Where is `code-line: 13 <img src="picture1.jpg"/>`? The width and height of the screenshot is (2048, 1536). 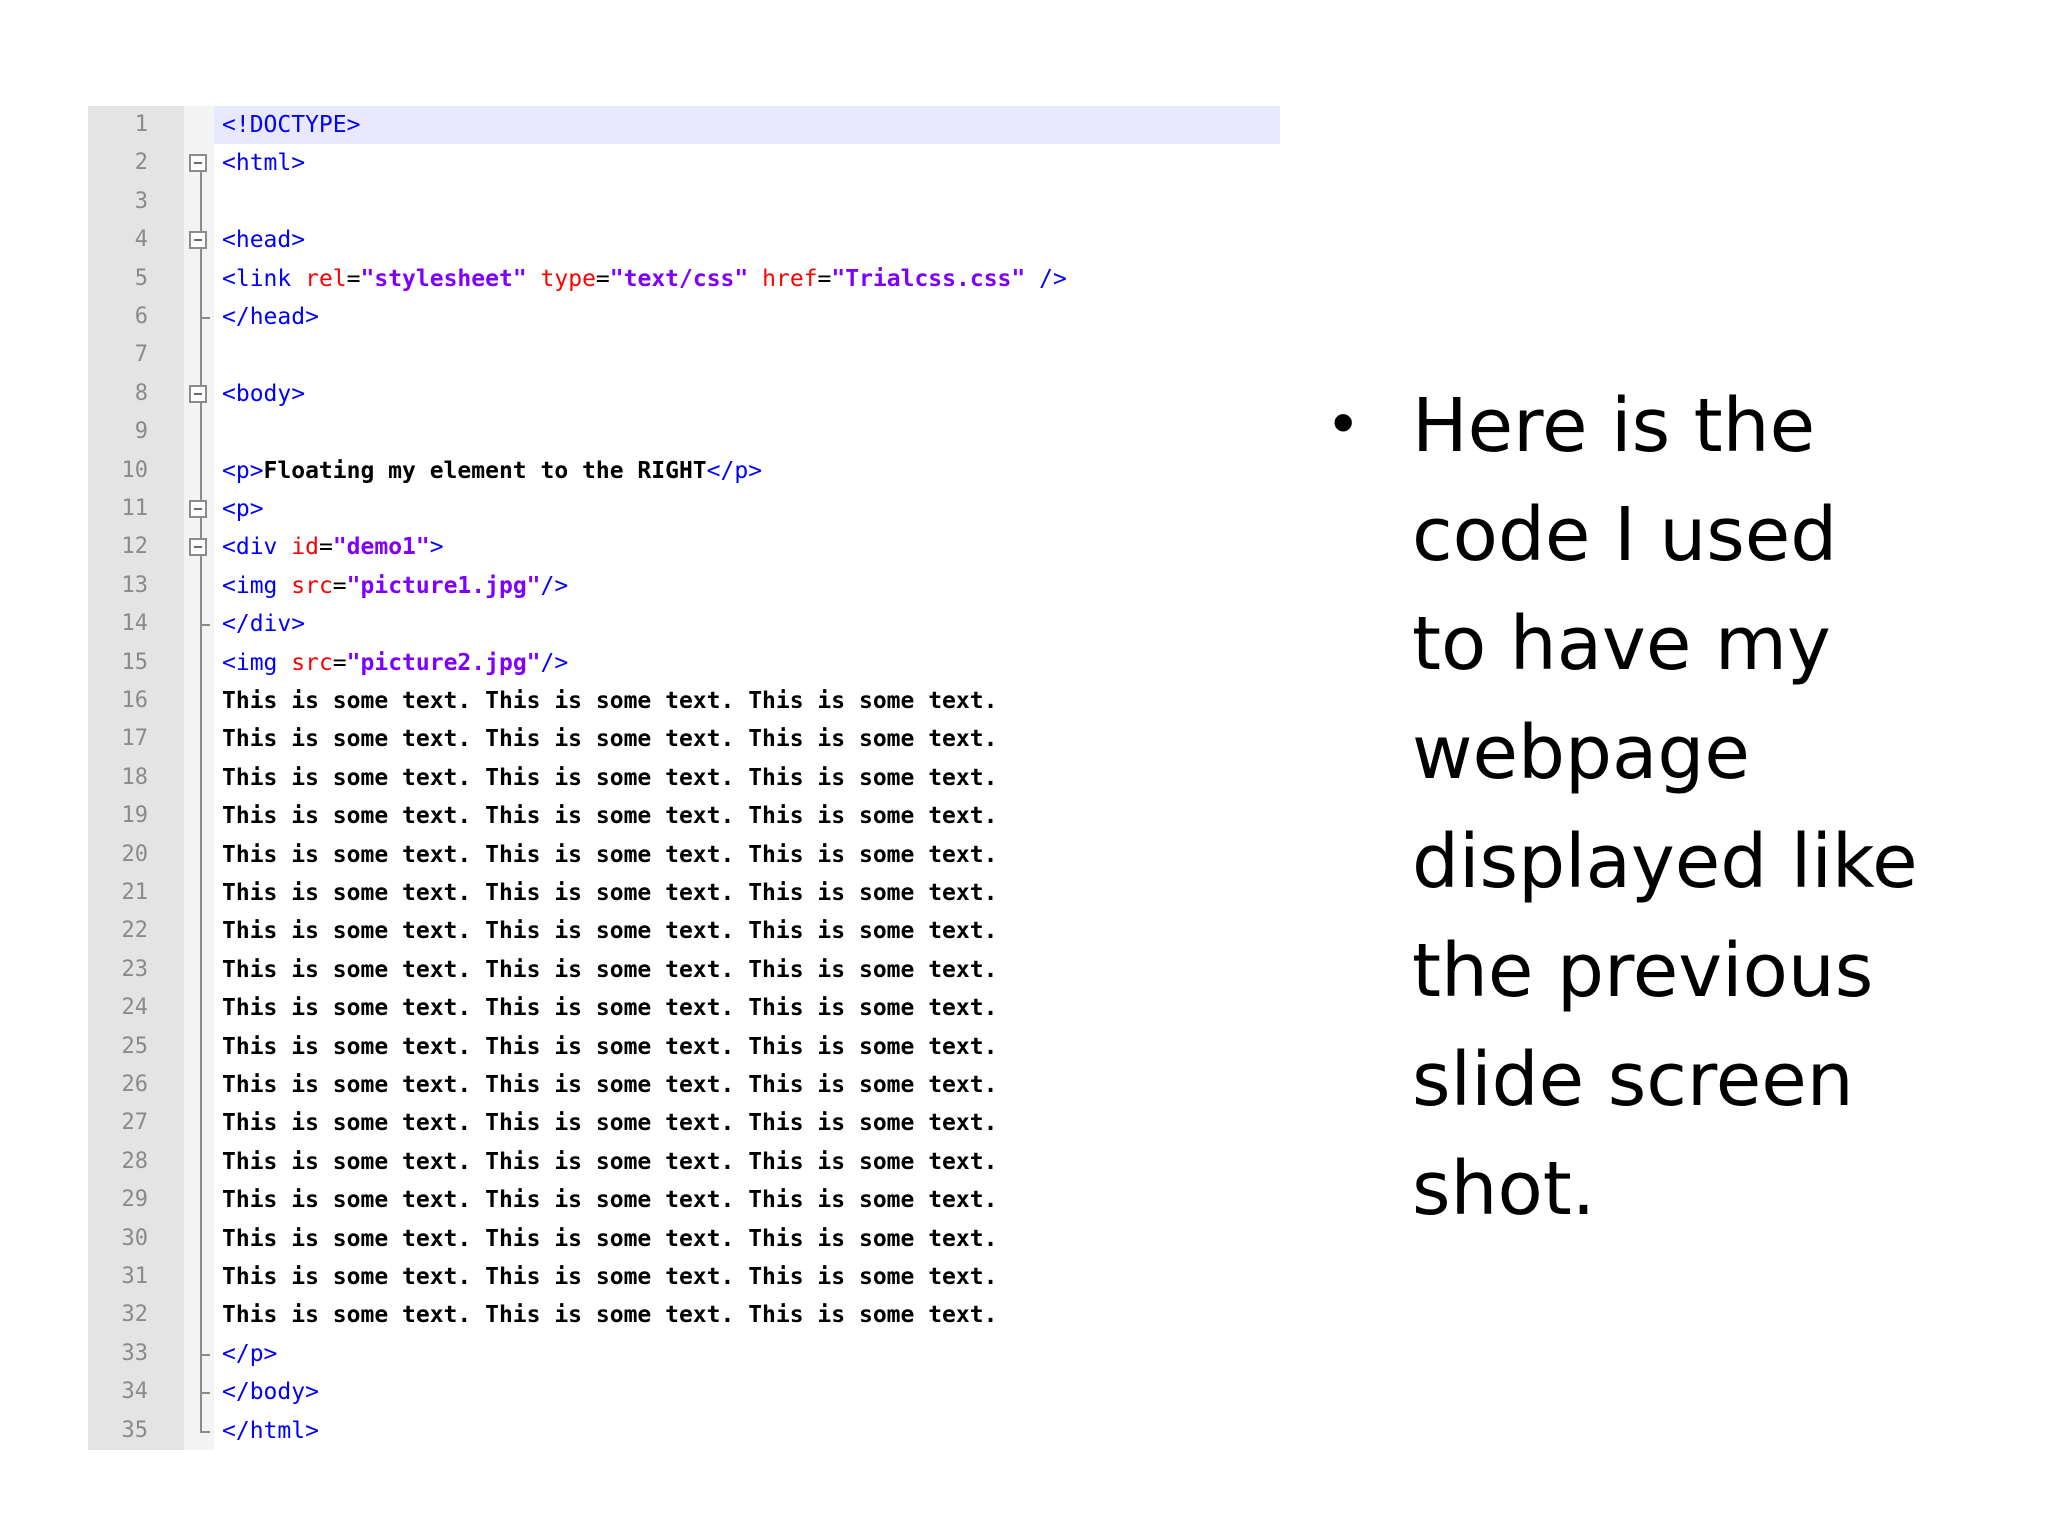 code-line: 13 <img src="picture1.jpg"/> is located at coordinates (684, 586).